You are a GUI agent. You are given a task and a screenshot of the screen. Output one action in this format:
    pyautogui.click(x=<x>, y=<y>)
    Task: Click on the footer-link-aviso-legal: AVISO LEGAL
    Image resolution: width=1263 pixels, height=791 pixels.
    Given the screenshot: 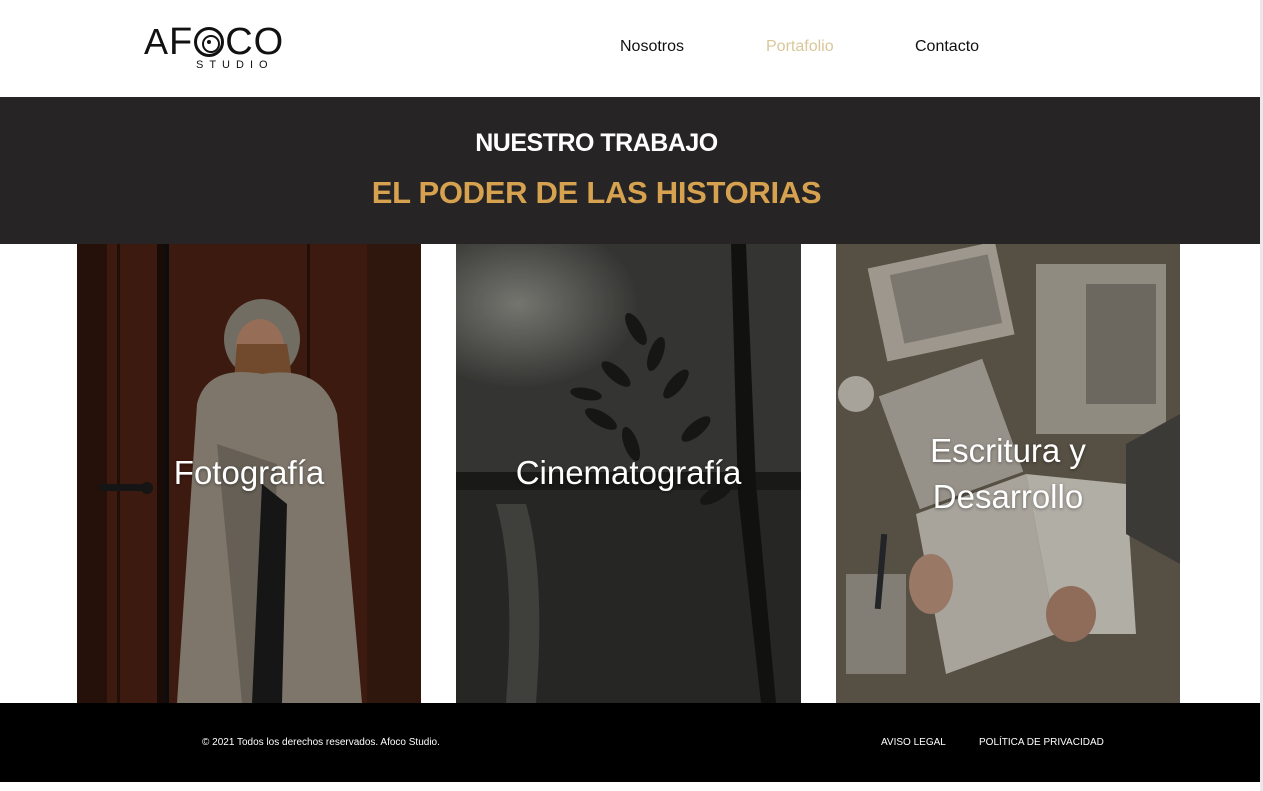 What is the action you would take?
    pyautogui.click(x=913, y=742)
    